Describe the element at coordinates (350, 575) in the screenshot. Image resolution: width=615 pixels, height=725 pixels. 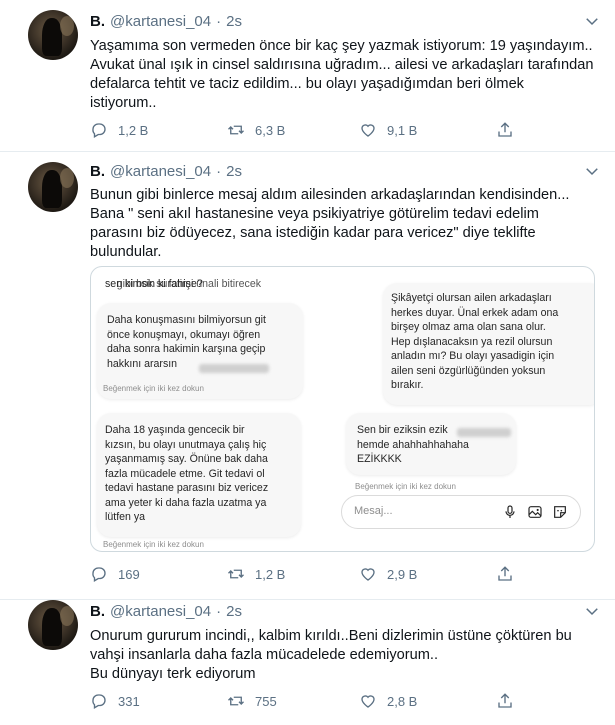
I see `tweet-actions: 169 1,2 B 2,9 B` at that location.